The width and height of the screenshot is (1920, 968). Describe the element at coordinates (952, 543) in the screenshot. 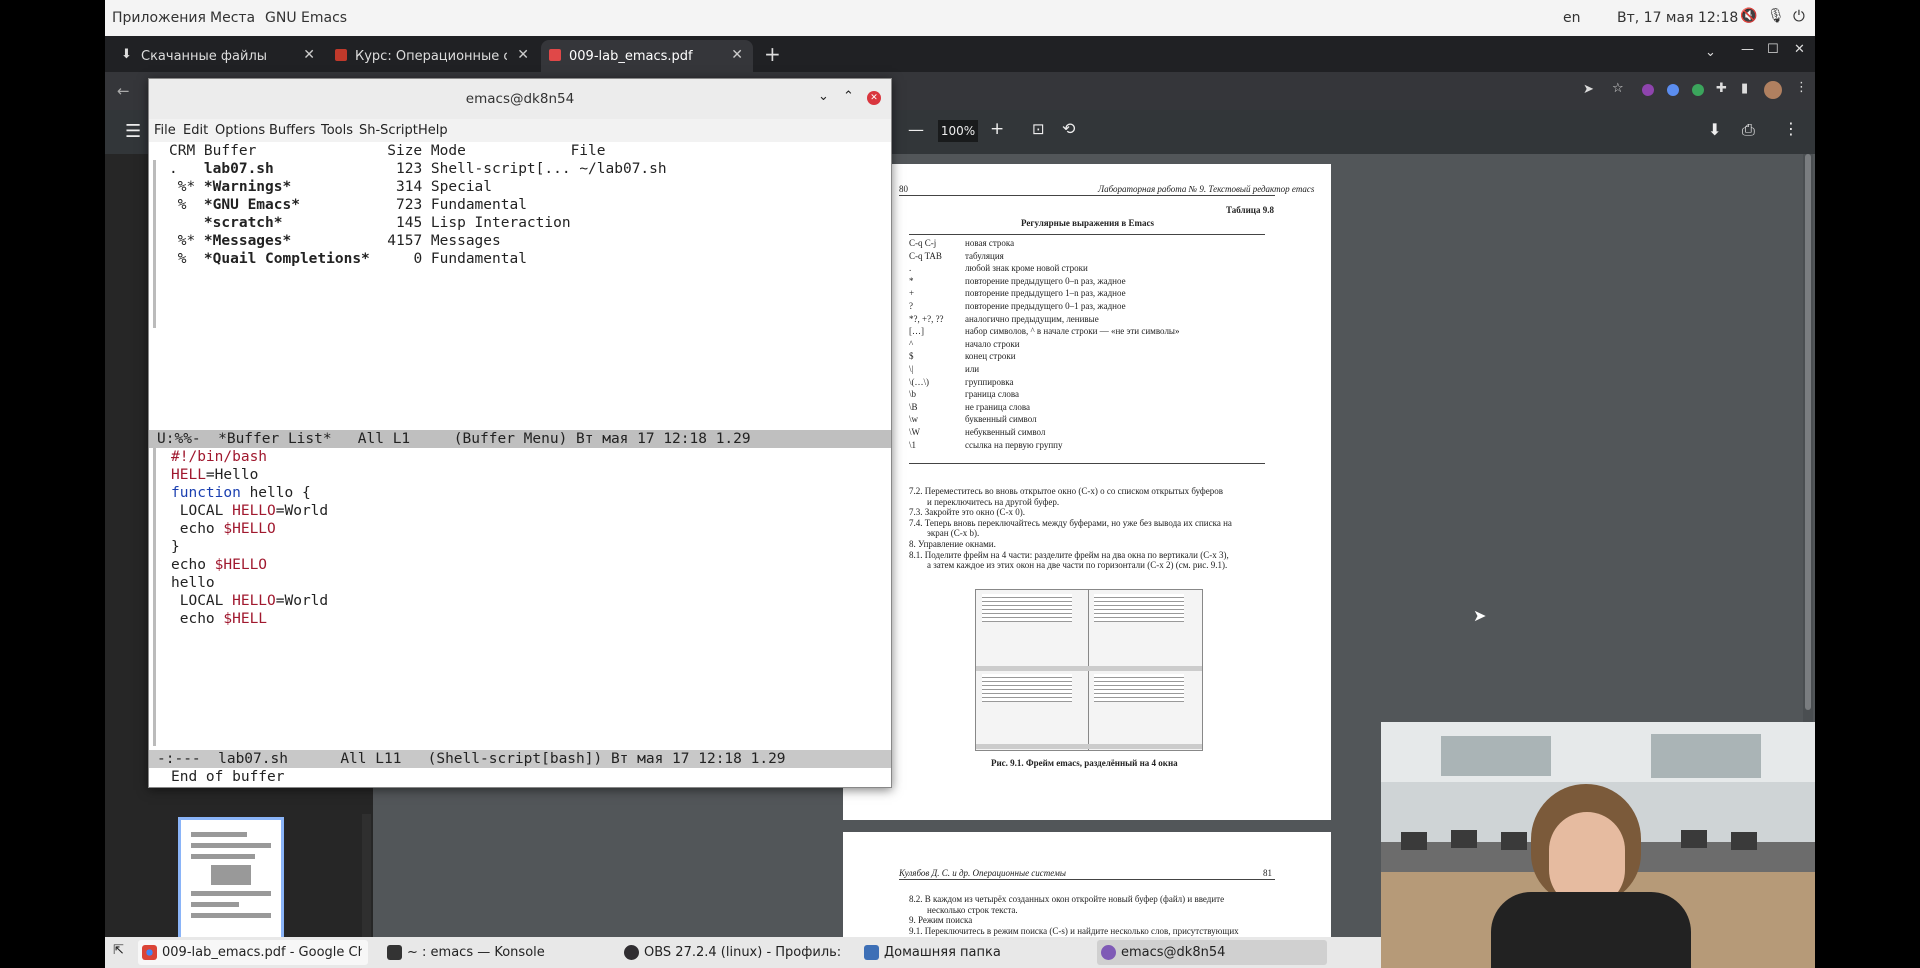

I see `text-line: 8. Управление окнами.` at that location.